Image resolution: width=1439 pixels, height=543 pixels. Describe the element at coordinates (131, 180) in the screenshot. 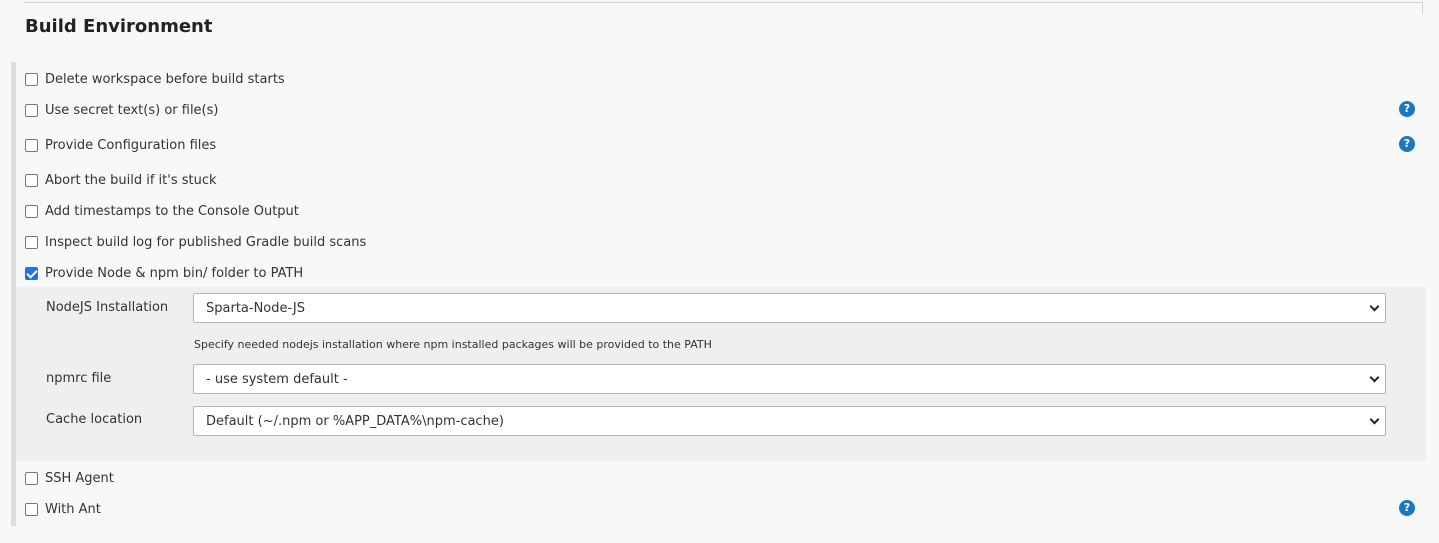

I see `option-label: Abort the build if it's stuck` at that location.